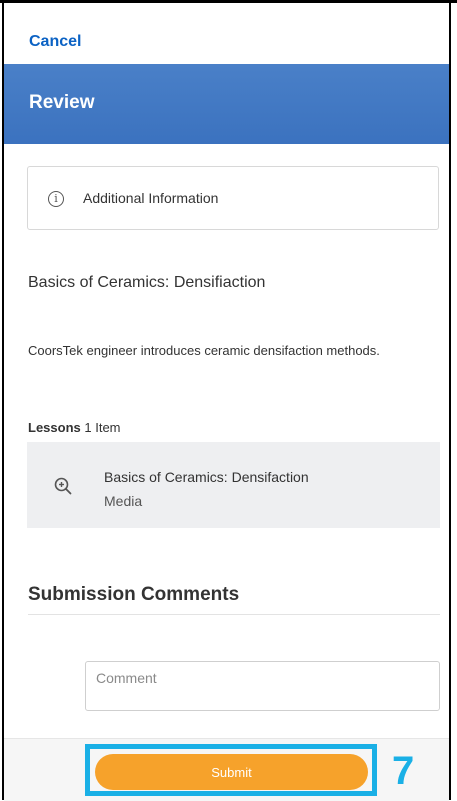 This screenshot has width=457, height=801. I want to click on additional-information-label: Additional Information, so click(151, 198).